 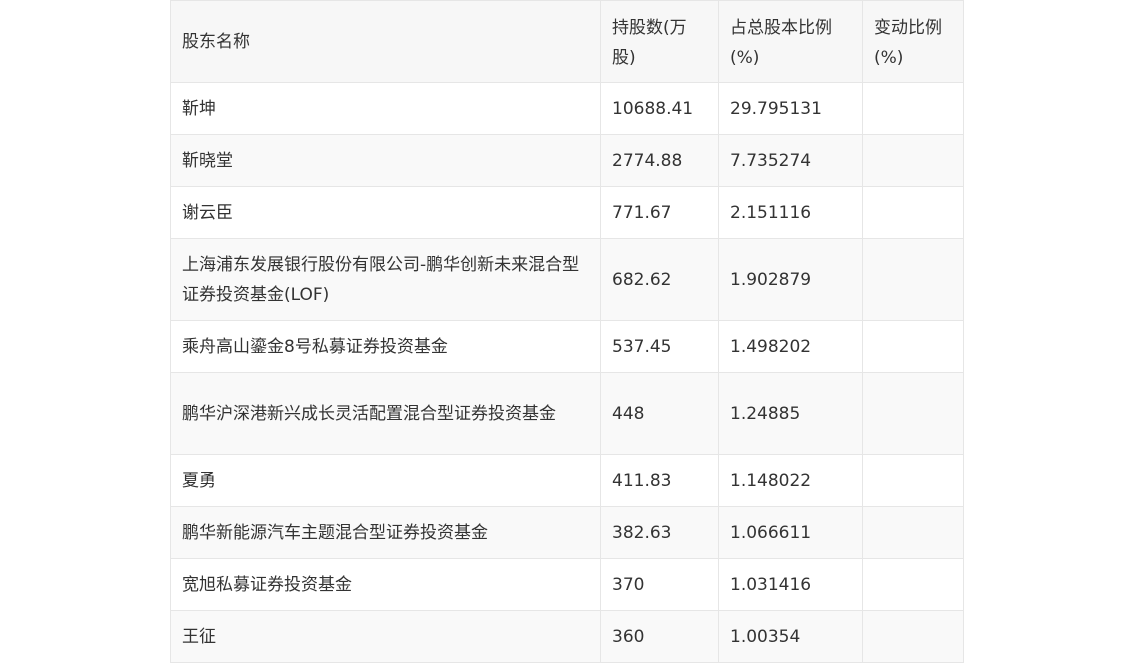 What do you see at coordinates (385, 279) in the screenshot?
I see `cell-name: 上海浦东发展银行股份有限公司-鹏华创新未来混合型证券投资基金(LOF)` at bounding box center [385, 279].